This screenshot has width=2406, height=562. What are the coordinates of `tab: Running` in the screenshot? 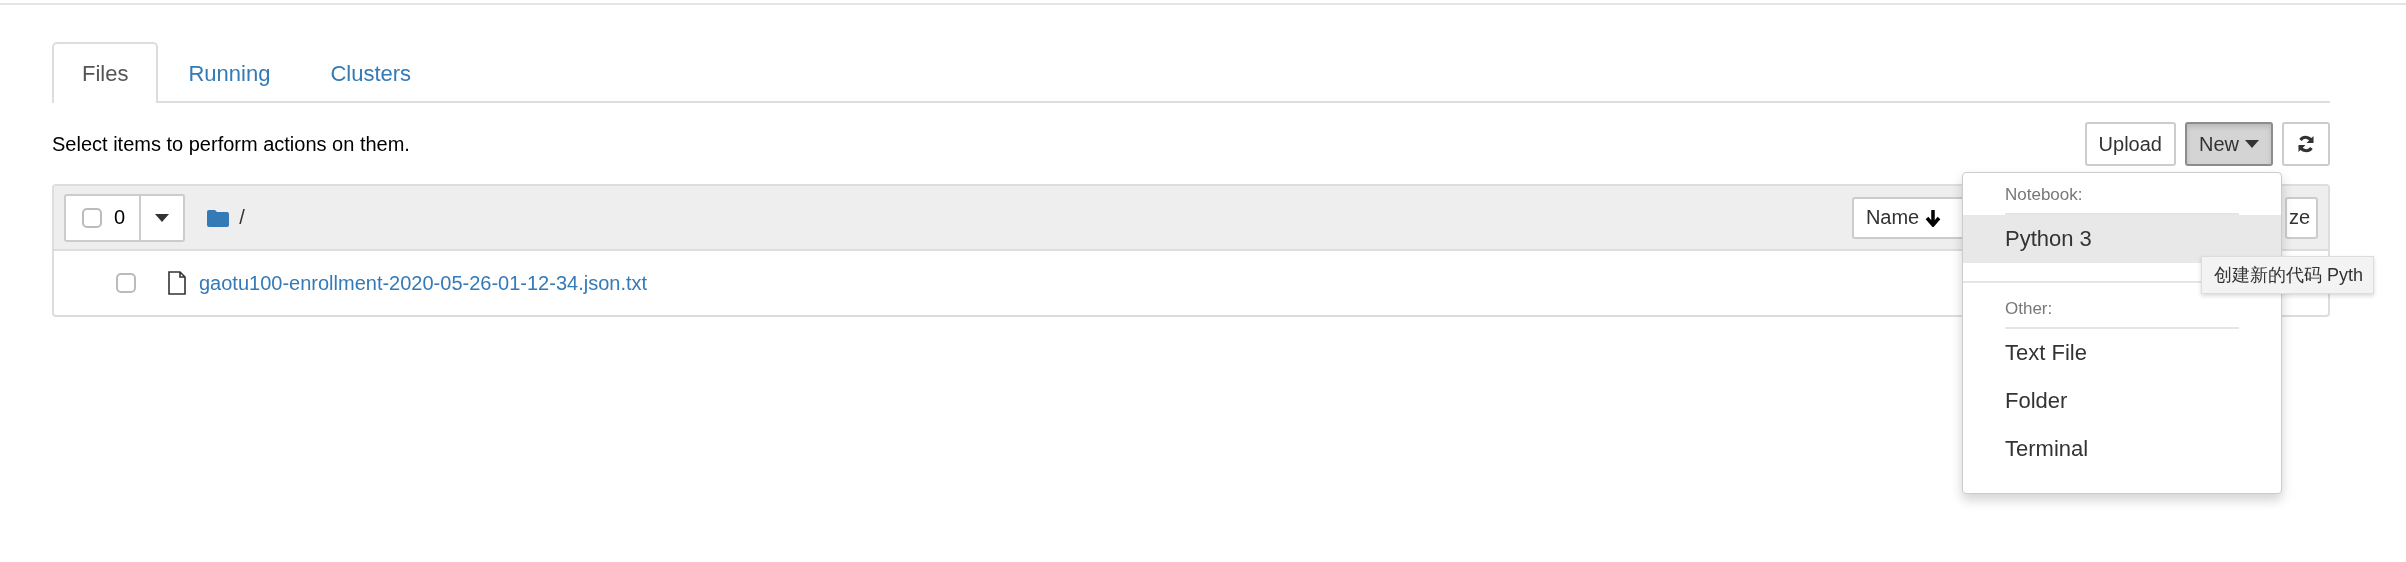 It's located at (229, 72).